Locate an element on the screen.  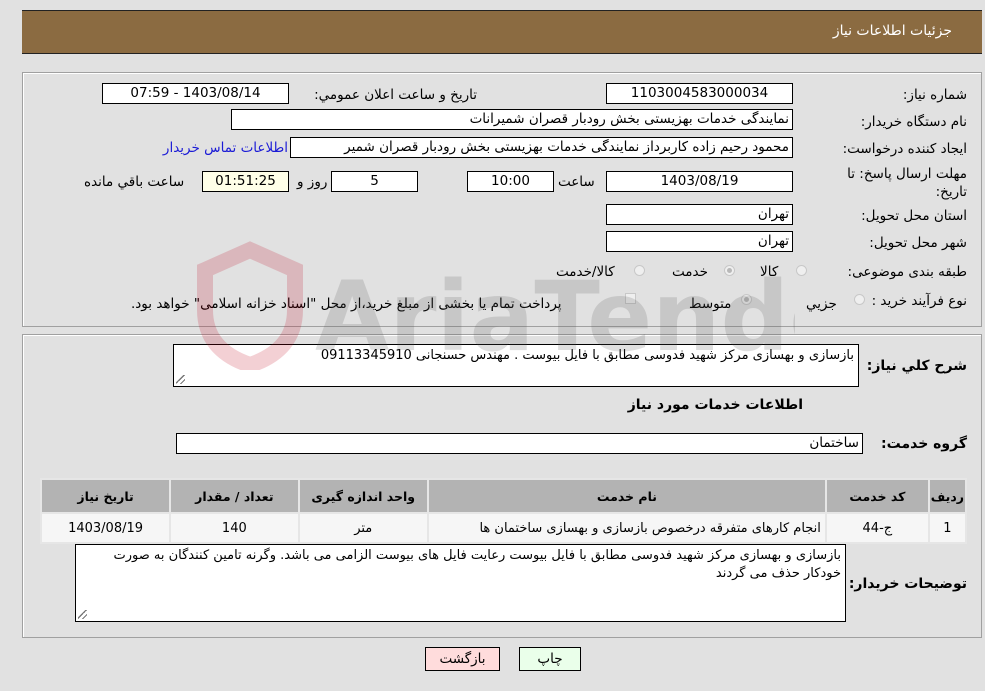
cell-quantity: 140 is located at coordinates (234, 528).